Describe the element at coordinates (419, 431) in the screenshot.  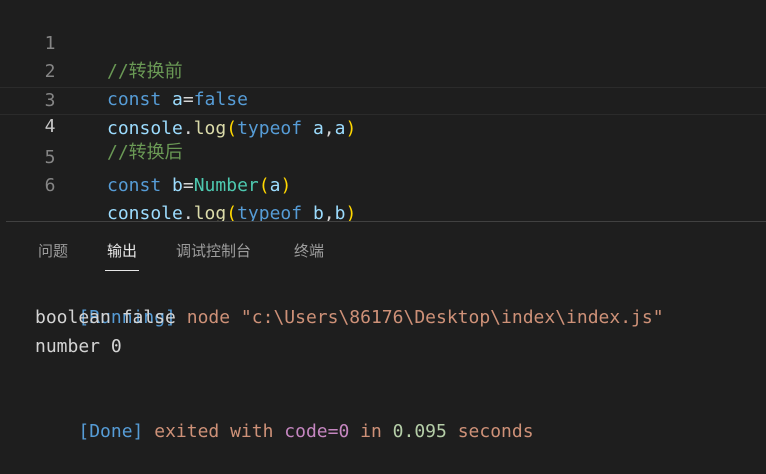
I see `elapsed-time: 0.095` at that location.